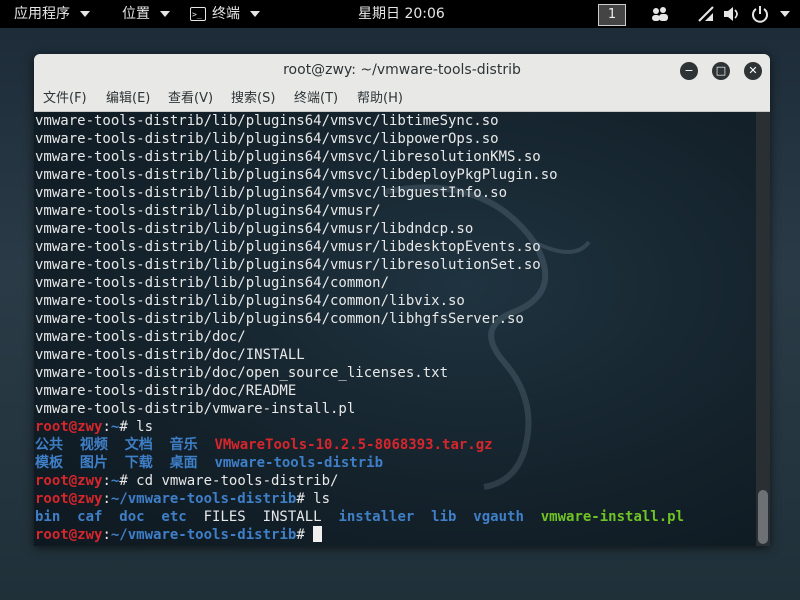 This screenshot has width=800, height=600. What do you see at coordinates (689, 71) in the screenshot?
I see `minimize-button: −` at bounding box center [689, 71].